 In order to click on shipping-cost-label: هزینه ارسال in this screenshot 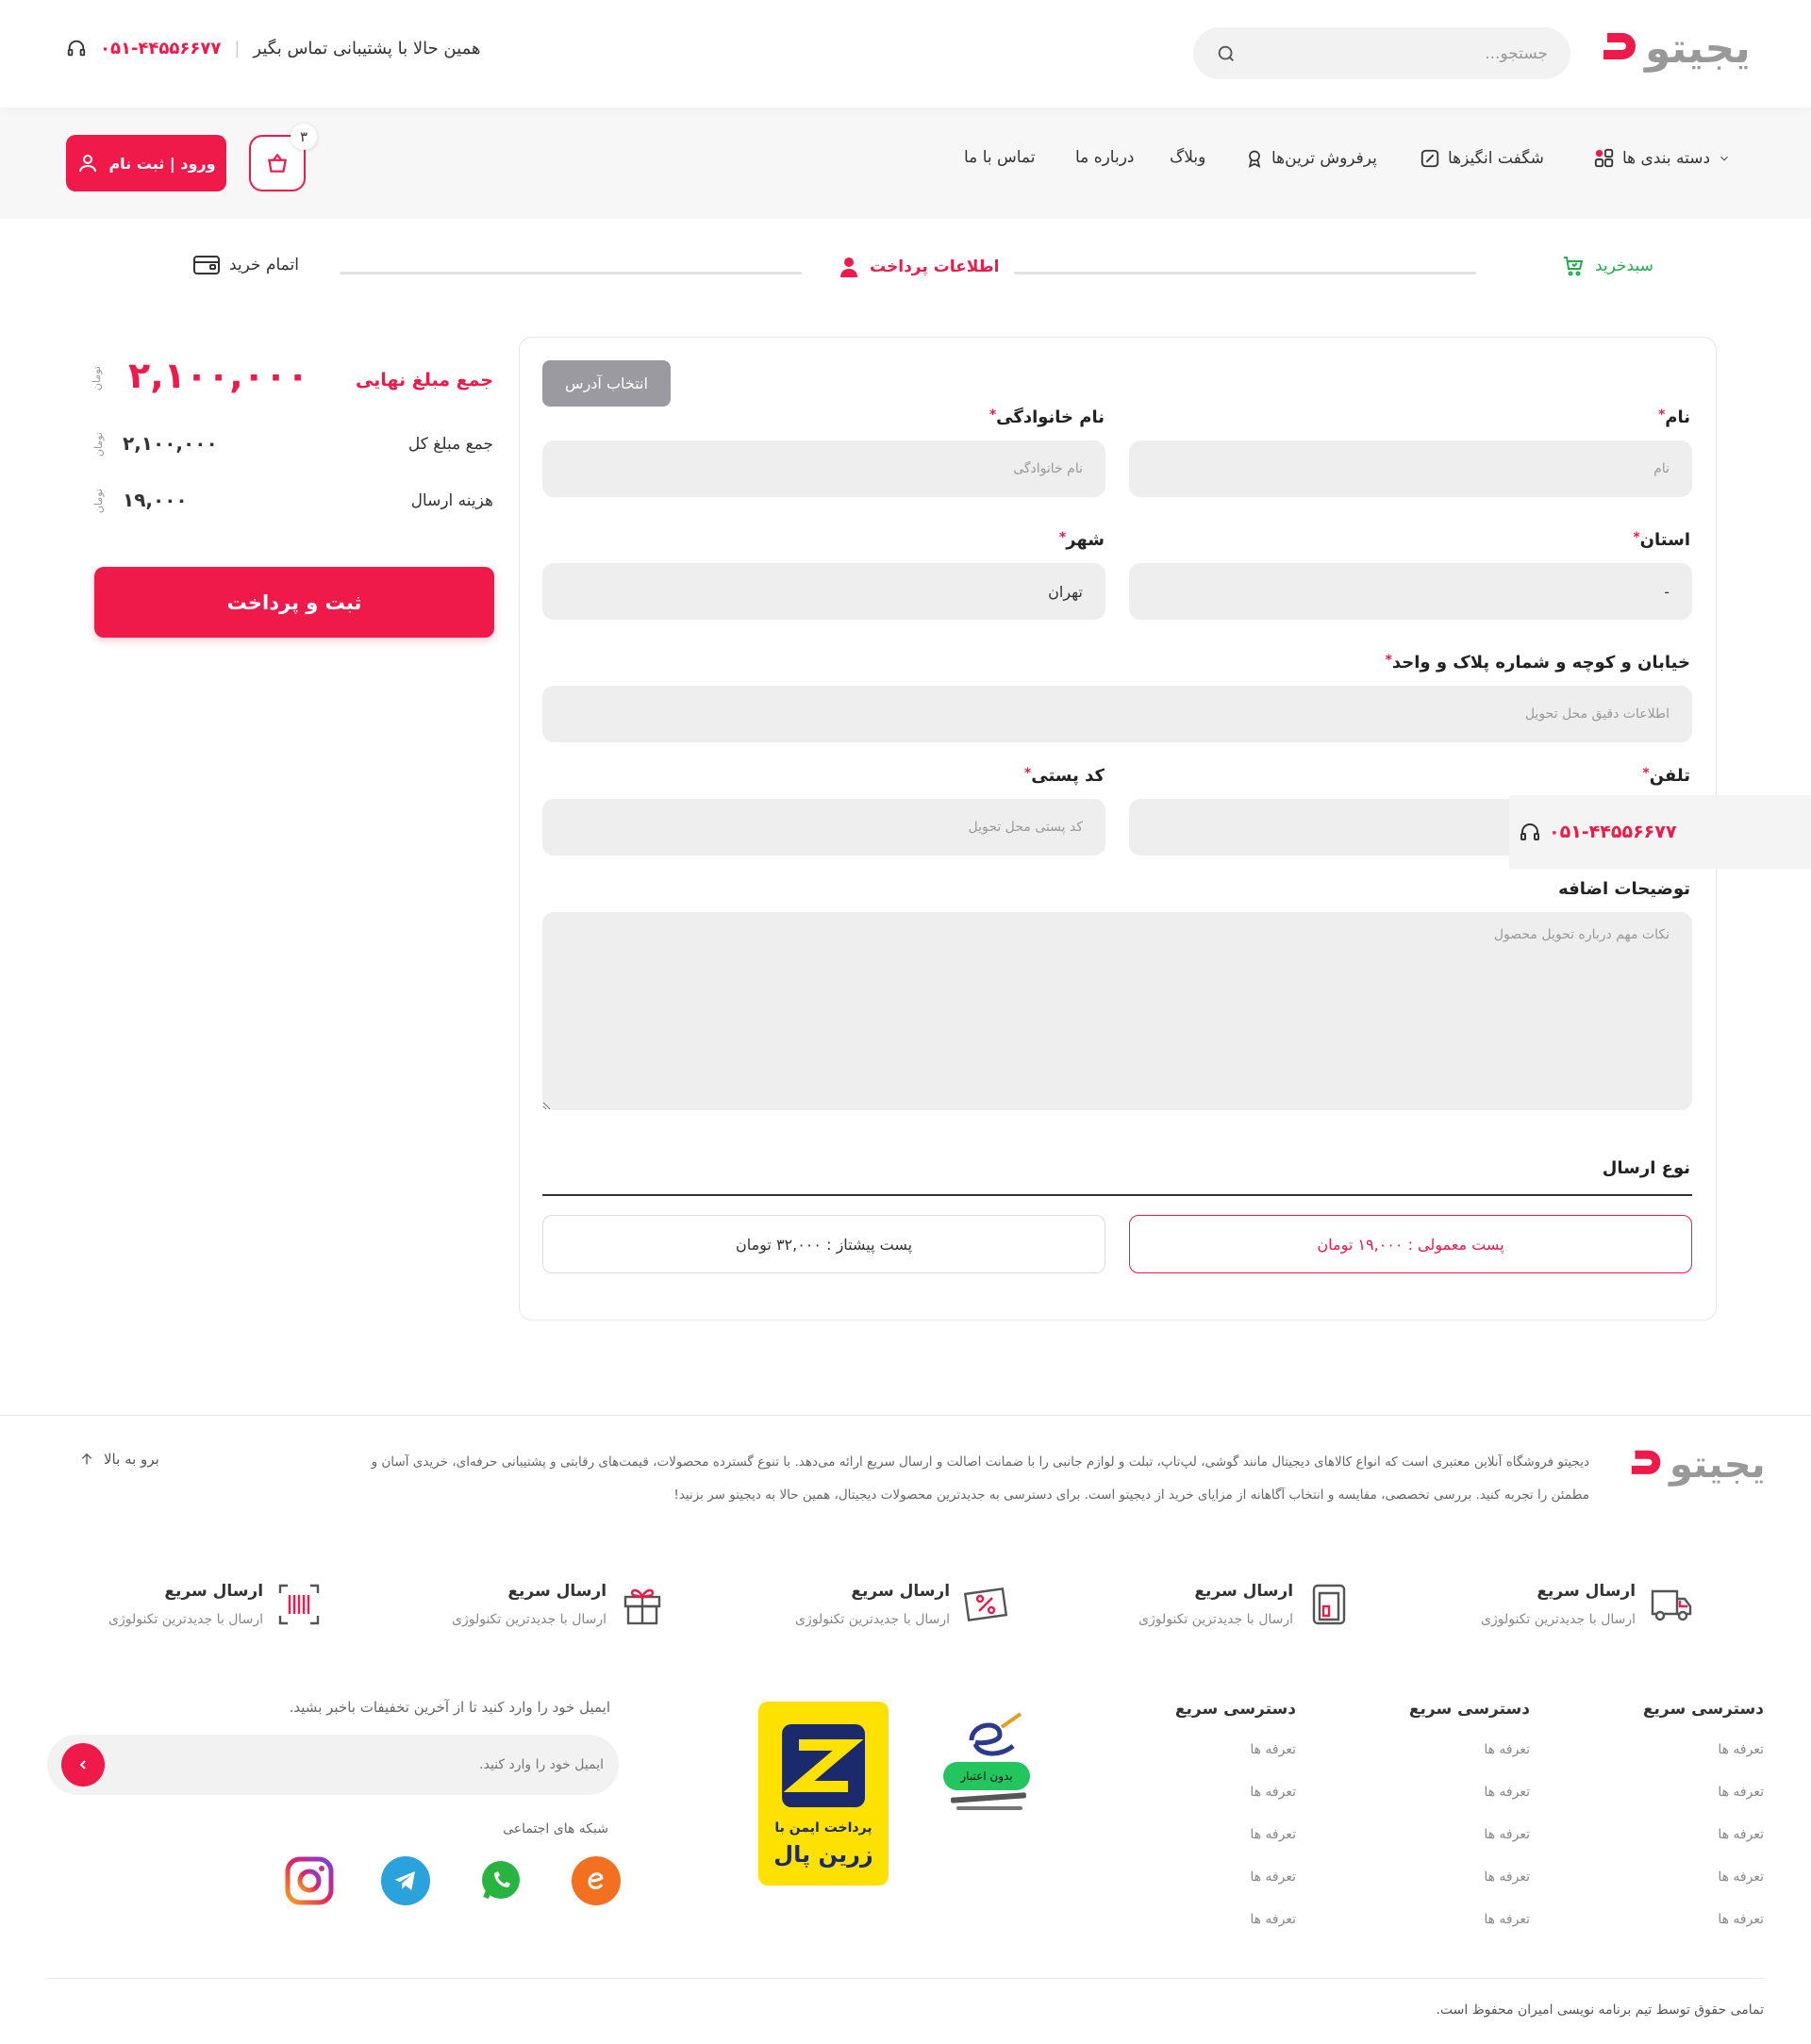, I will do `click(451, 500)`.